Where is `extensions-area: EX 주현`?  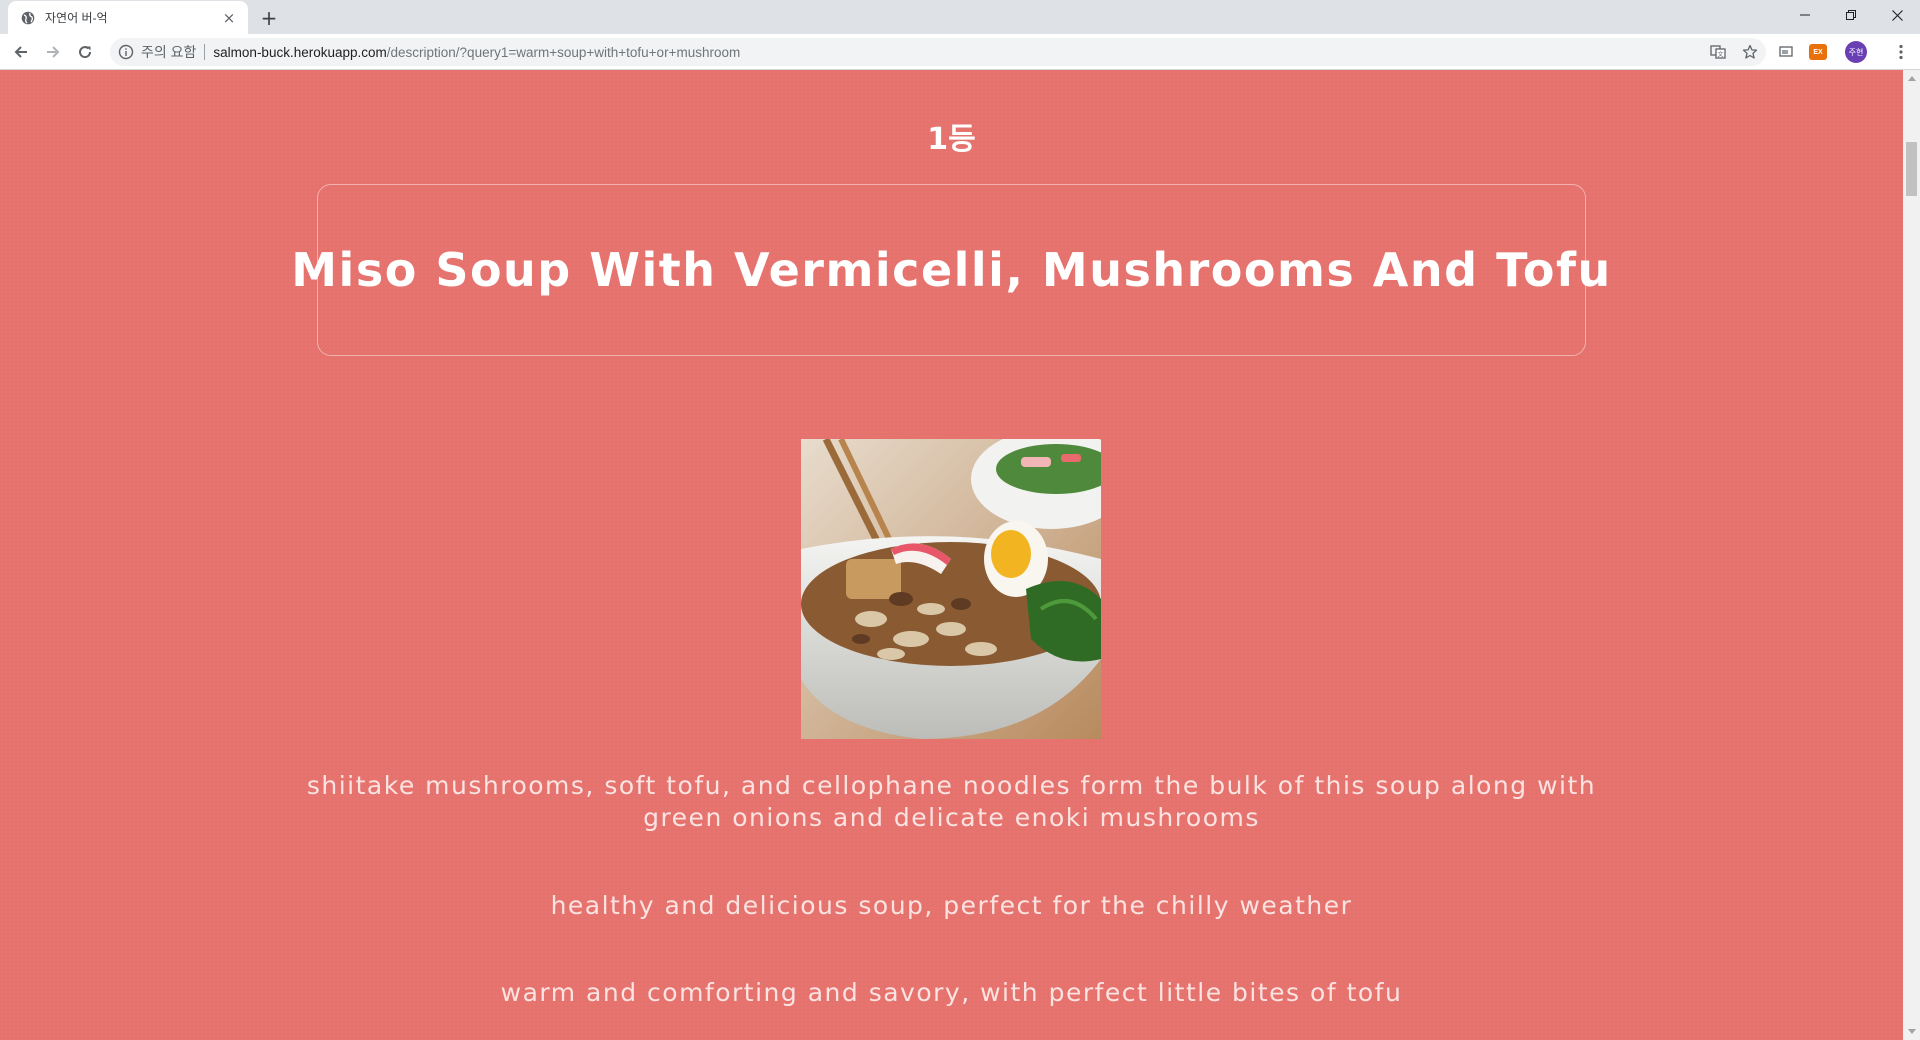 extensions-area: EX 주현 is located at coordinates (1824, 52).